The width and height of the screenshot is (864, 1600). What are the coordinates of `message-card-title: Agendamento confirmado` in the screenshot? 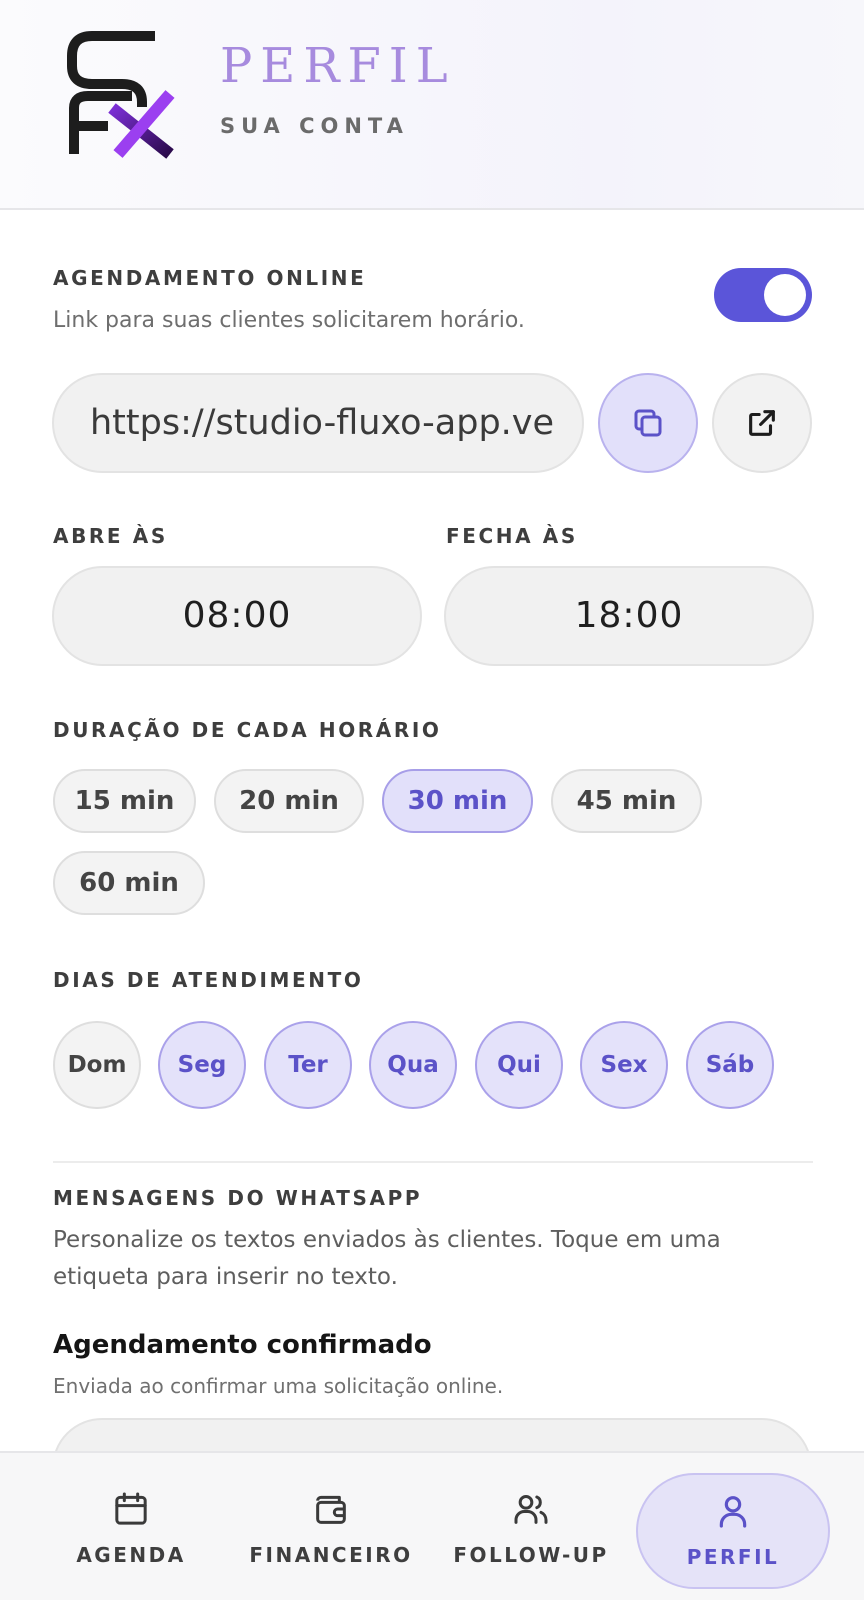 It's located at (242, 1345).